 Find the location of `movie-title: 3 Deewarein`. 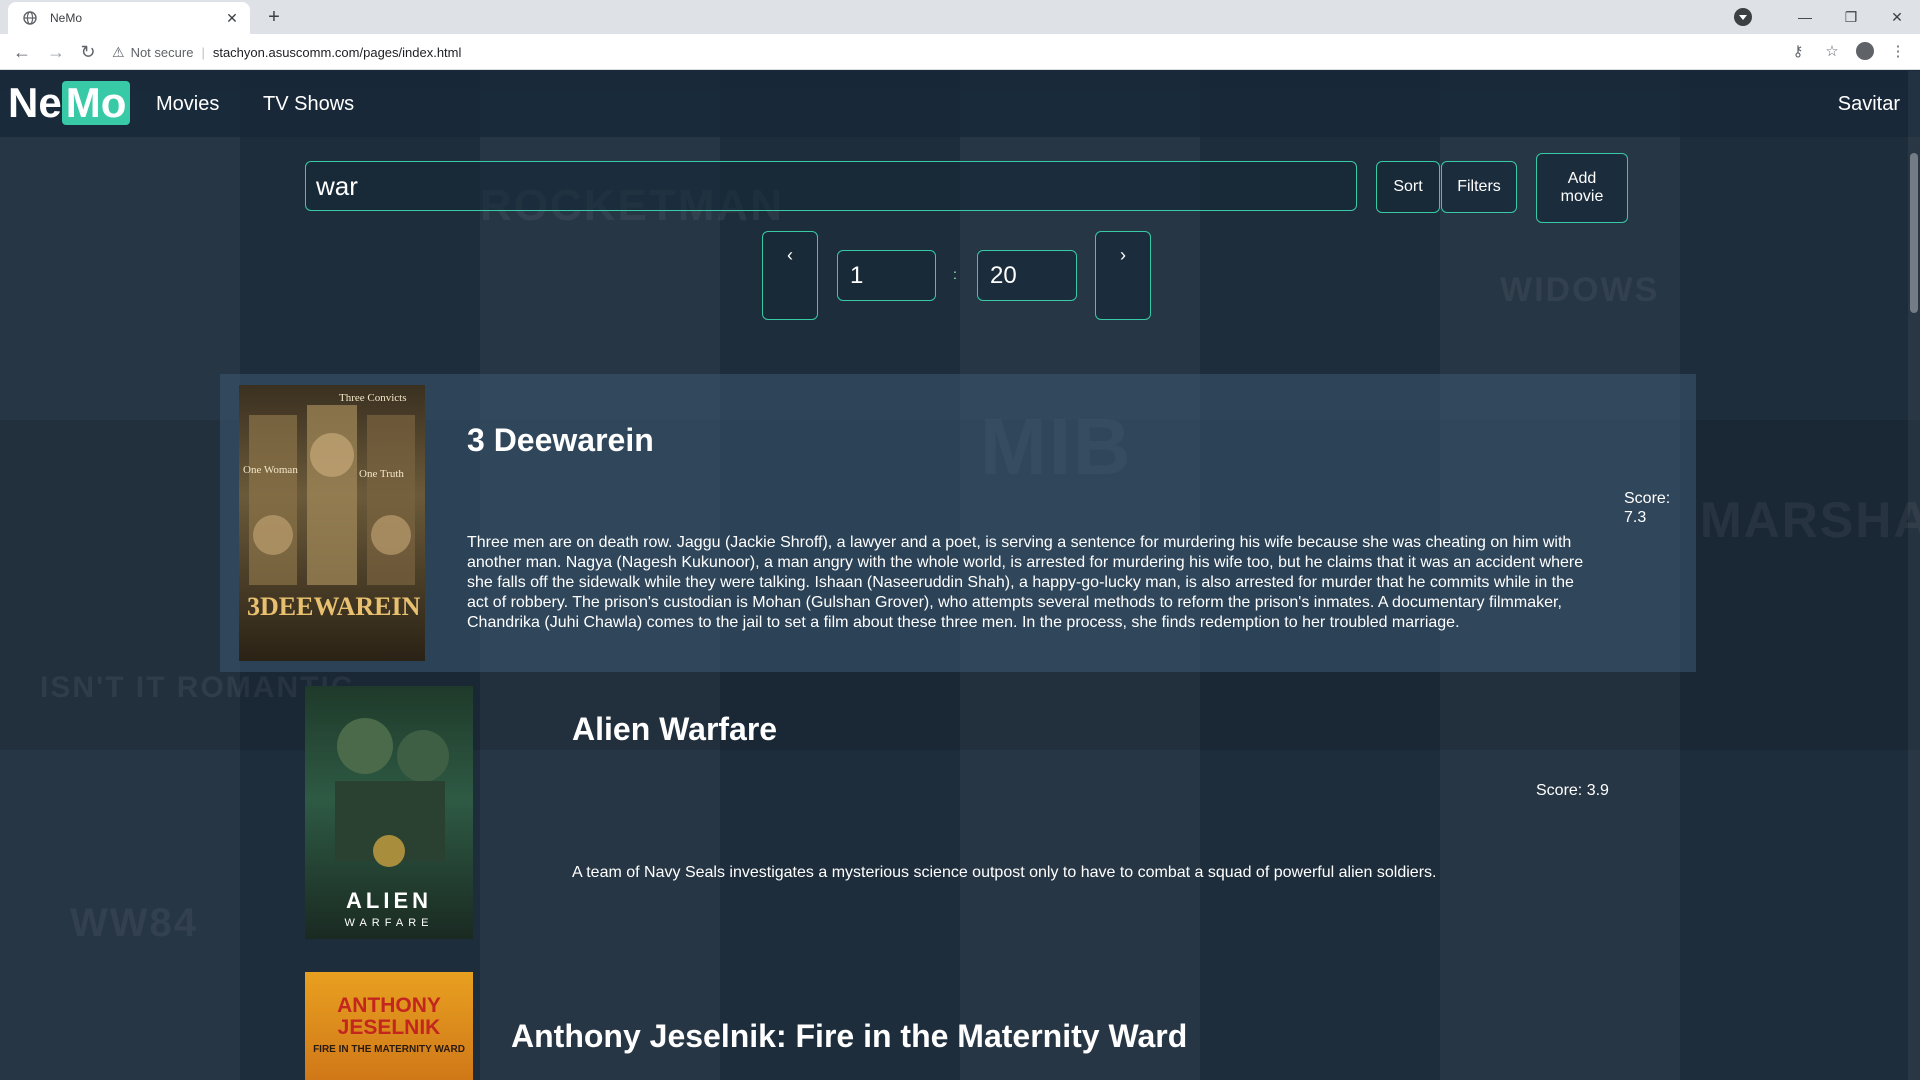

movie-title: 3 Deewarein is located at coordinates (560, 440).